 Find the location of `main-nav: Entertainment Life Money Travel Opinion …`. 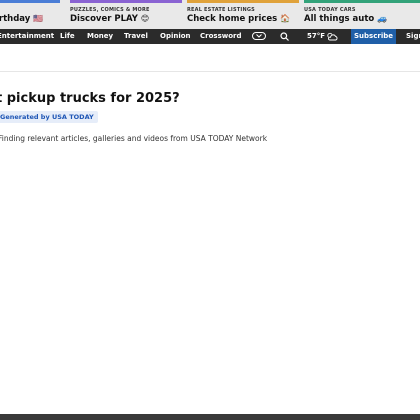

main-nav: Entertainment Life Money Travel Opinion … is located at coordinates (210, 36).